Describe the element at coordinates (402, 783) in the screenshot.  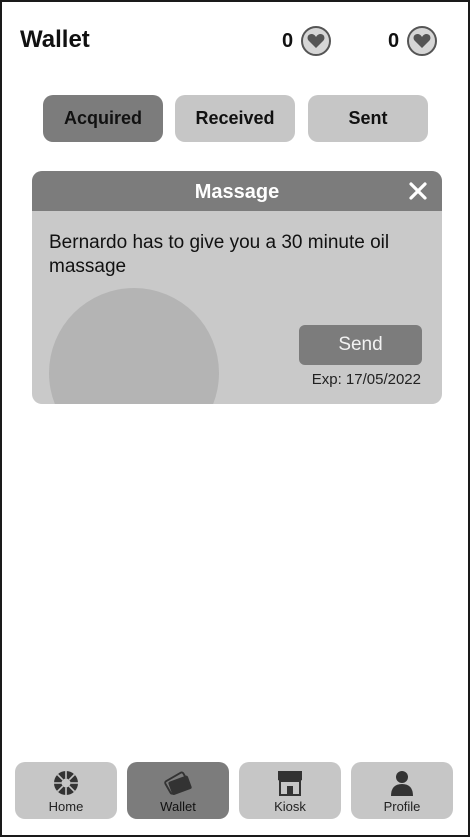
I see `profile-person-icon` at that location.